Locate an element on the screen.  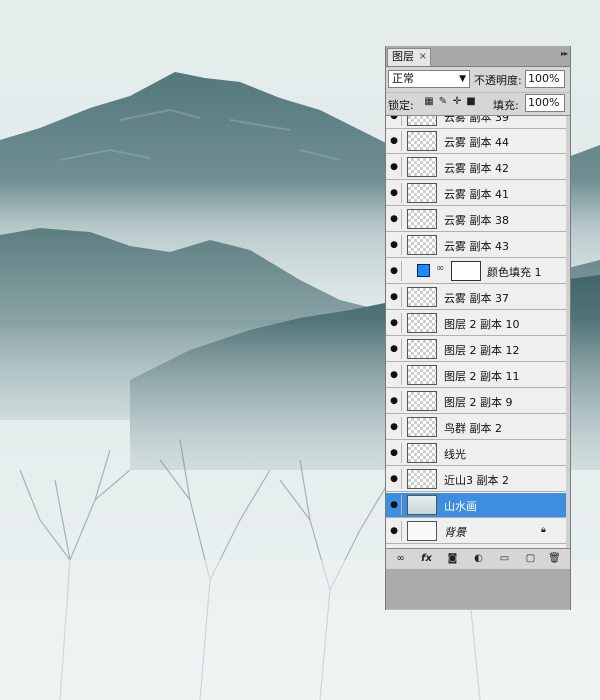
blend-mode-select: 正常 ▼ is located at coordinates (429, 79).